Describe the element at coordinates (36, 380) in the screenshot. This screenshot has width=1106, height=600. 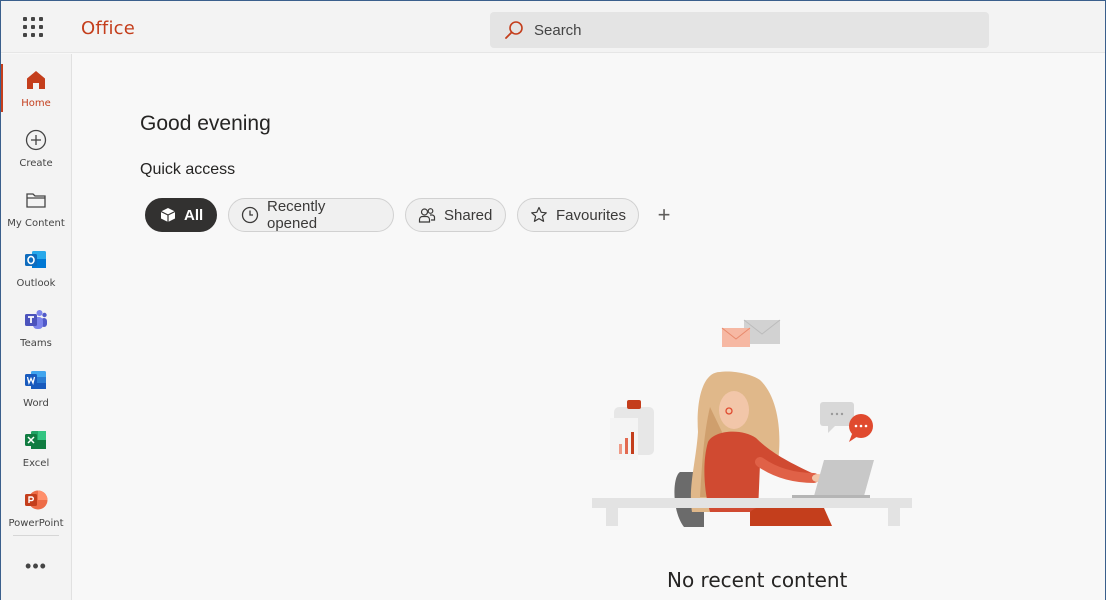
I see `word-icon` at that location.